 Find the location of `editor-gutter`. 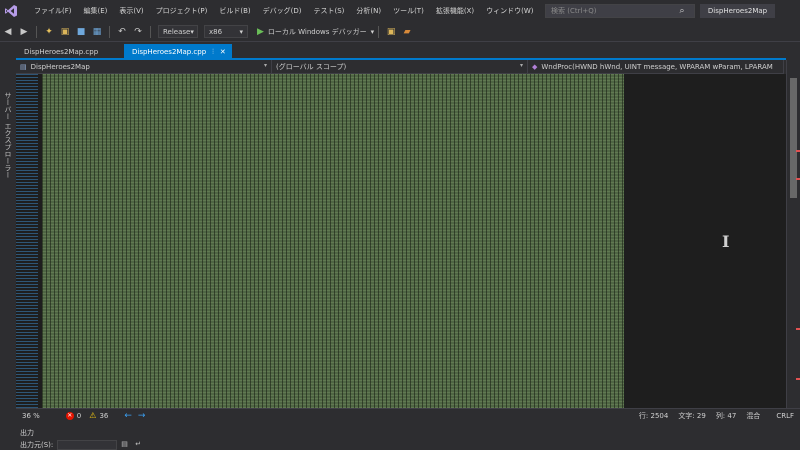

editor-gutter is located at coordinates (27, 241).